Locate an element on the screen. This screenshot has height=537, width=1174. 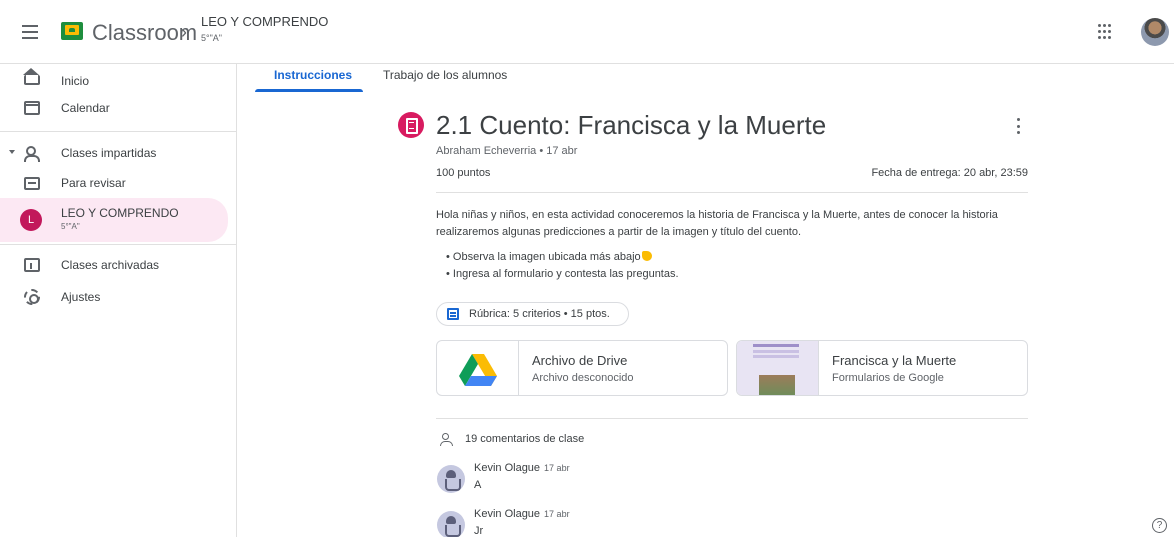
assignment-meta: Abraham Echeverria • 17 abr is located at coordinates (507, 151).